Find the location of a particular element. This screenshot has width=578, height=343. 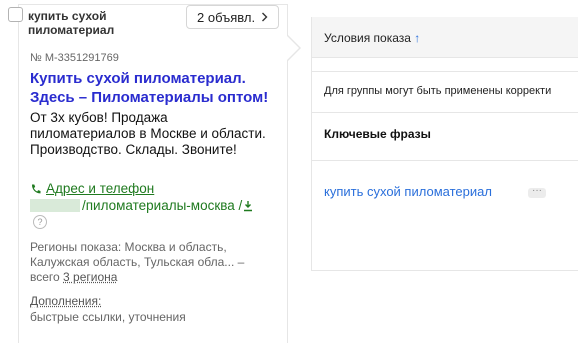

card-pointer is located at coordinates (293, 48).